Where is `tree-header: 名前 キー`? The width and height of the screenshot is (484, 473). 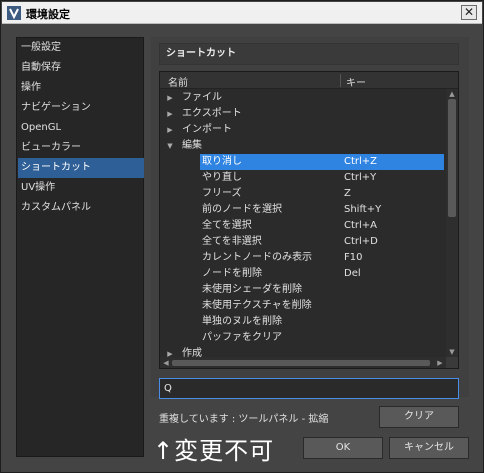
tree-header: 名前 キー is located at coordinates (309, 80).